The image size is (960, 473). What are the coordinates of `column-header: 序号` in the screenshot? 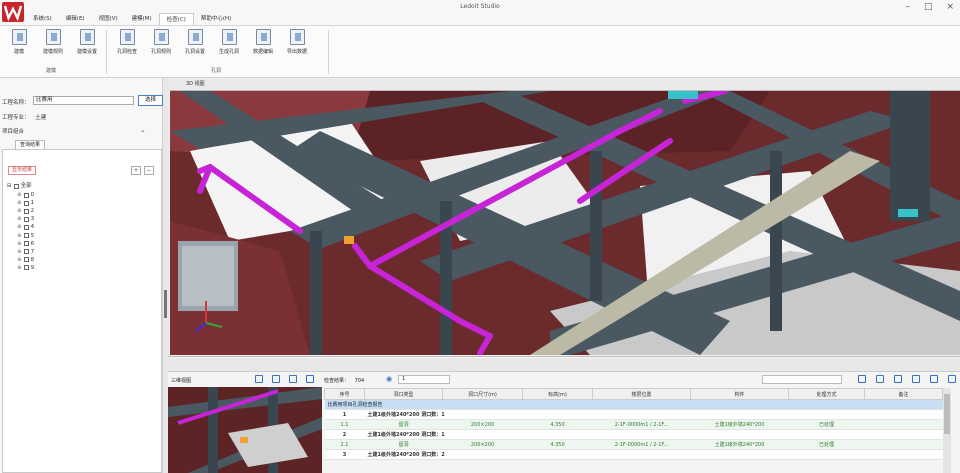 It's located at (344, 394).